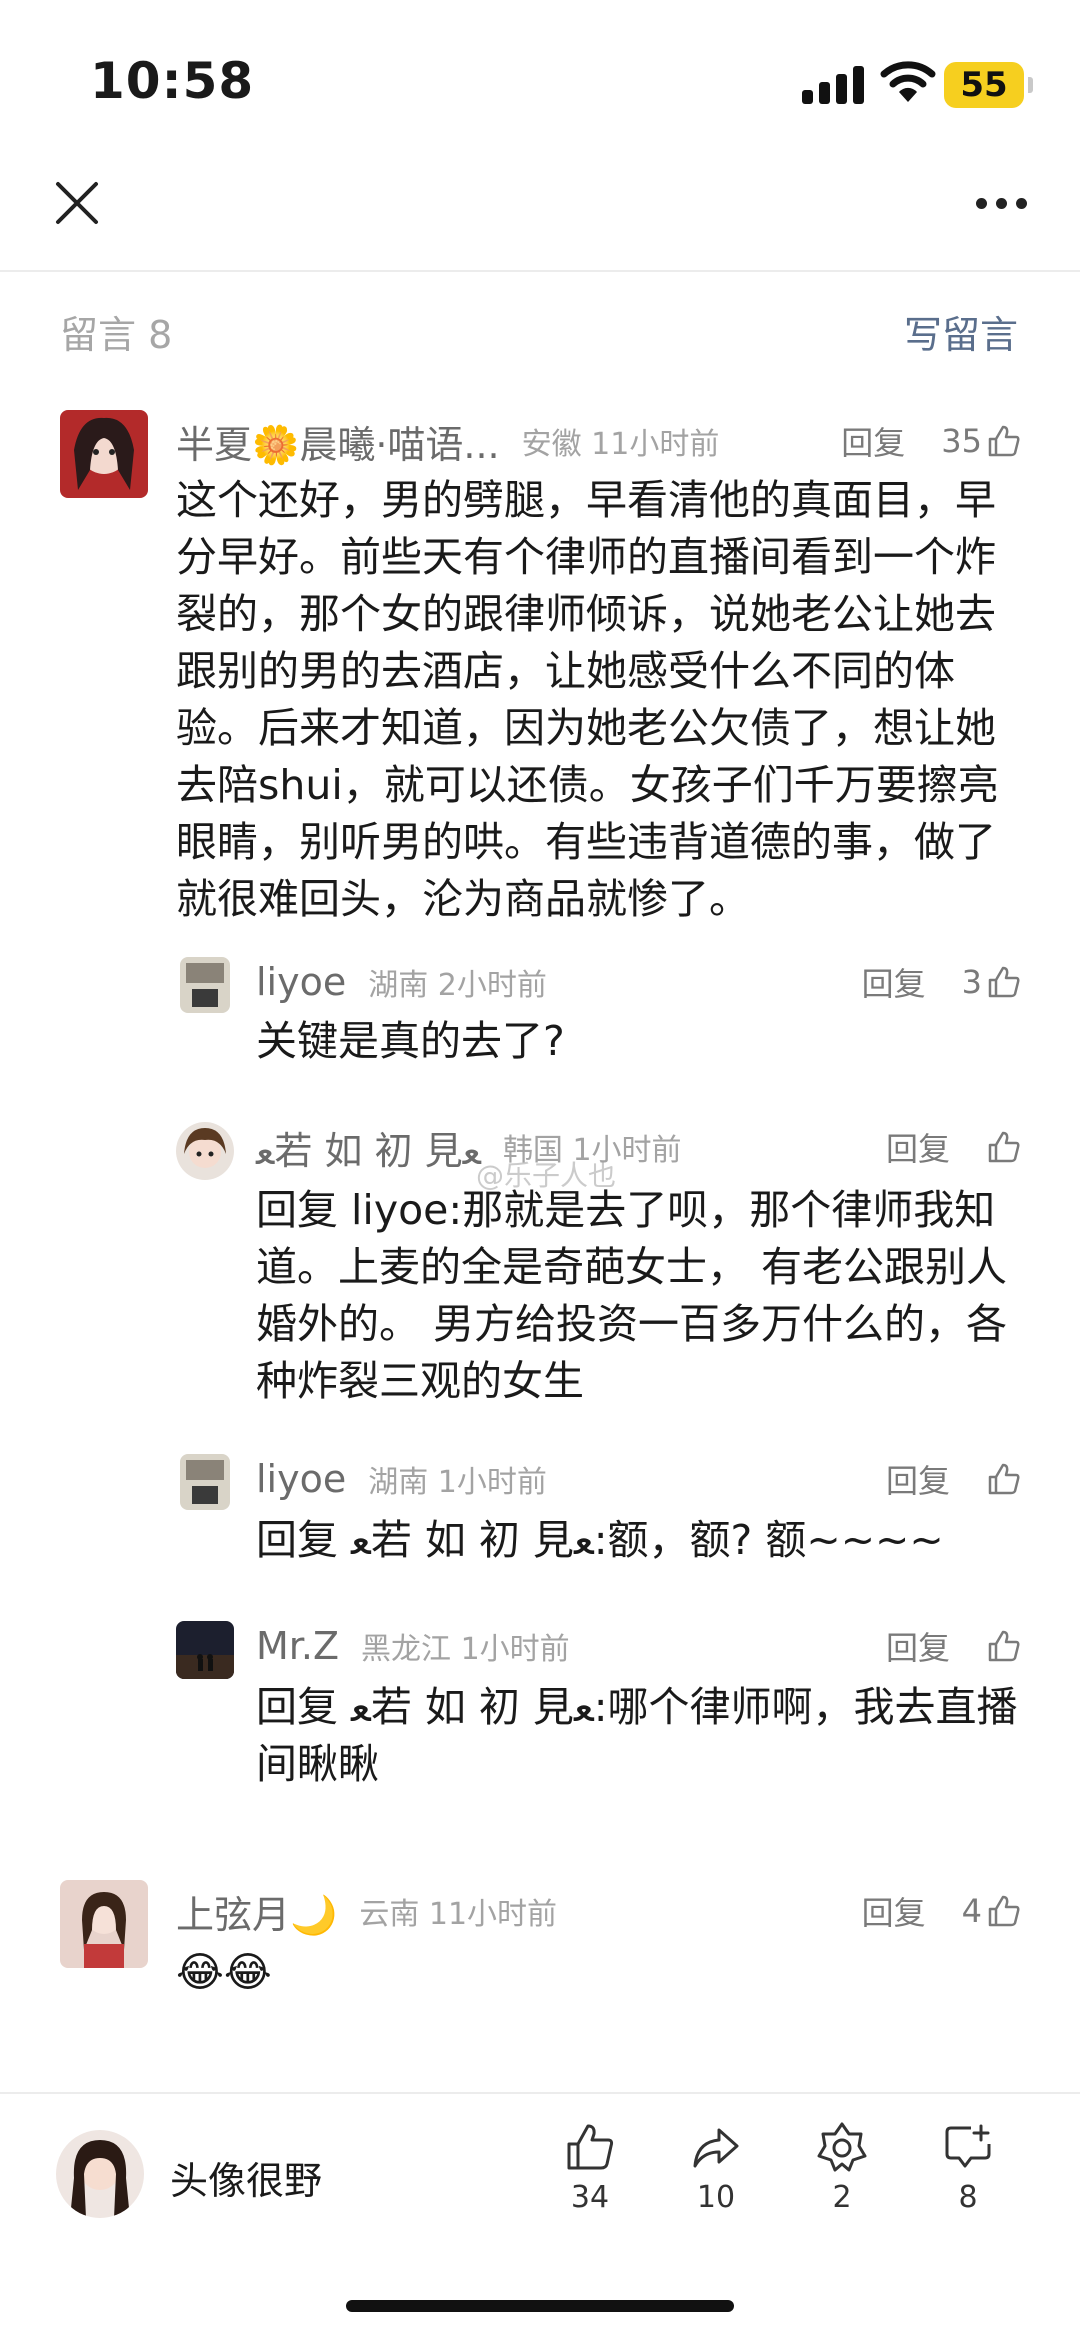  I want to click on comment-location-time: 黑龙江 1小时前, so click(465, 1649).